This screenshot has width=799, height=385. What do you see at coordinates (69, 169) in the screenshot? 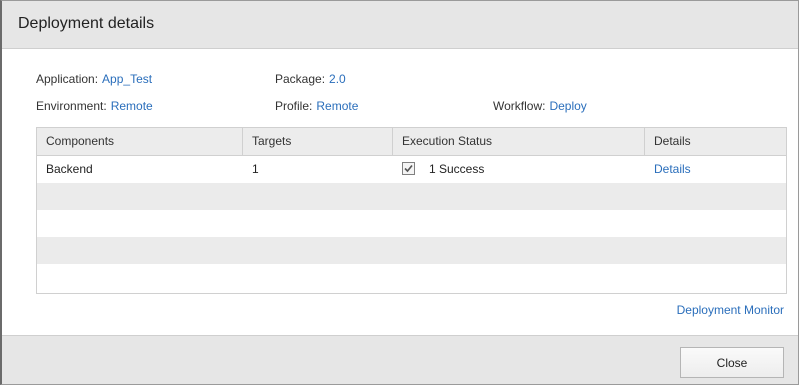
I see `component-cell: Backend` at bounding box center [69, 169].